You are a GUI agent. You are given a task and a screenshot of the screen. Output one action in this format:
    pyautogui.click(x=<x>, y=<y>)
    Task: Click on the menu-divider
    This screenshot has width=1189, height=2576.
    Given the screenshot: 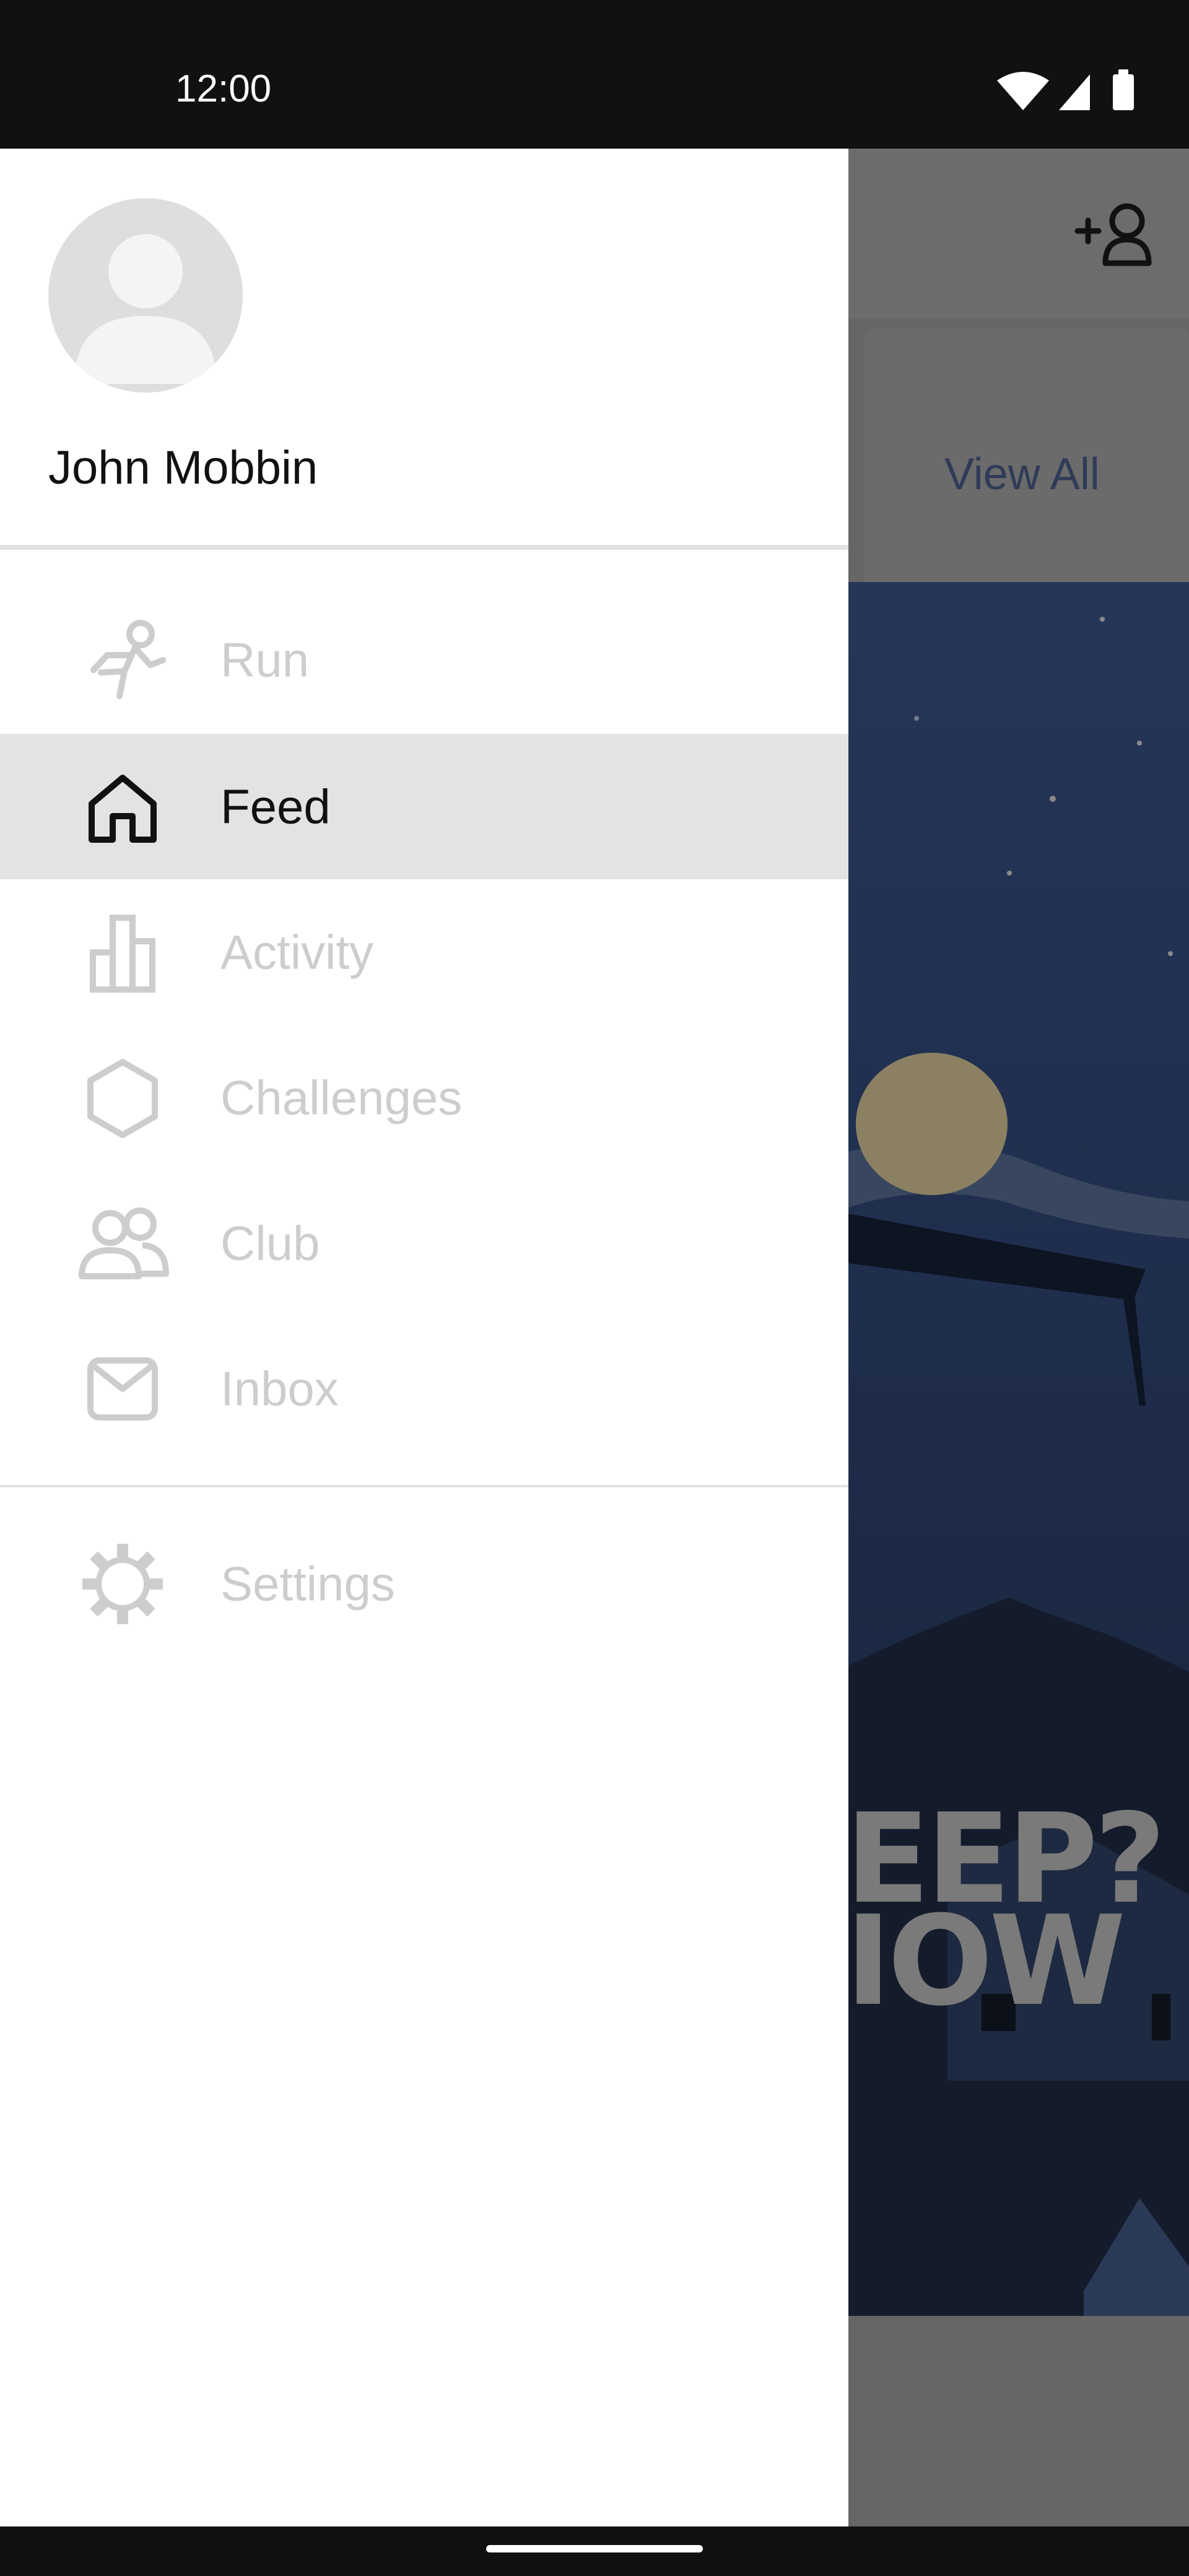 What is the action you would take?
    pyautogui.click(x=424, y=1486)
    